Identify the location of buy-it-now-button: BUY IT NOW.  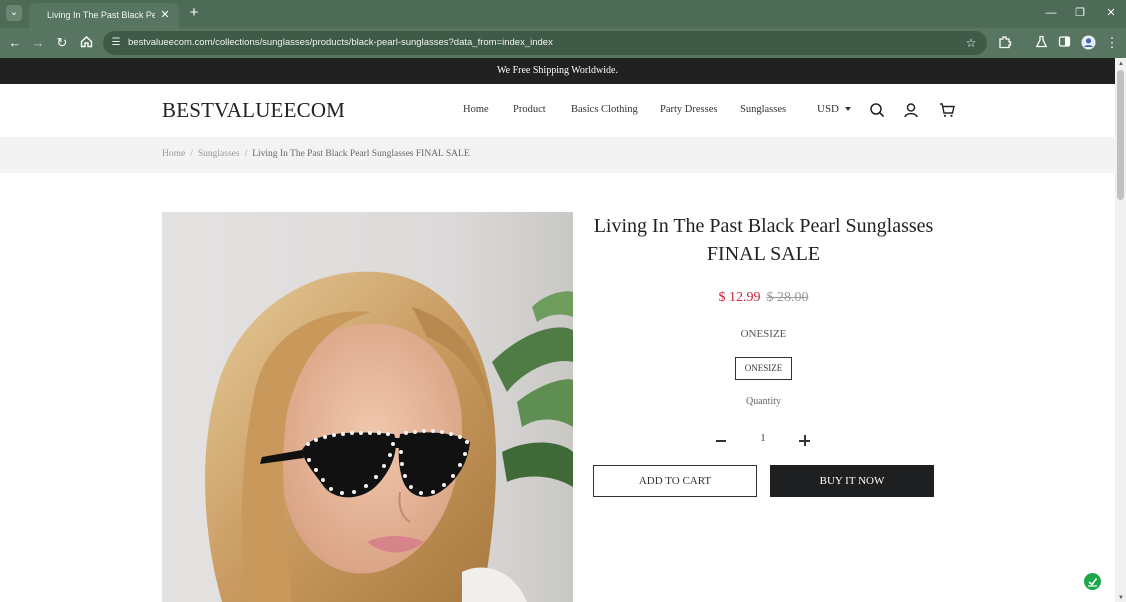
(852, 481).